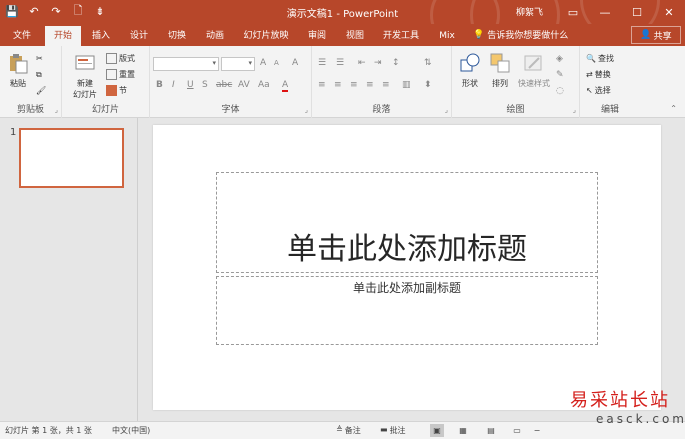  What do you see at coordinates (491, 430) in the screenshot?
I see `reading-view-icon: ▤` at bounding box center [491, 430].